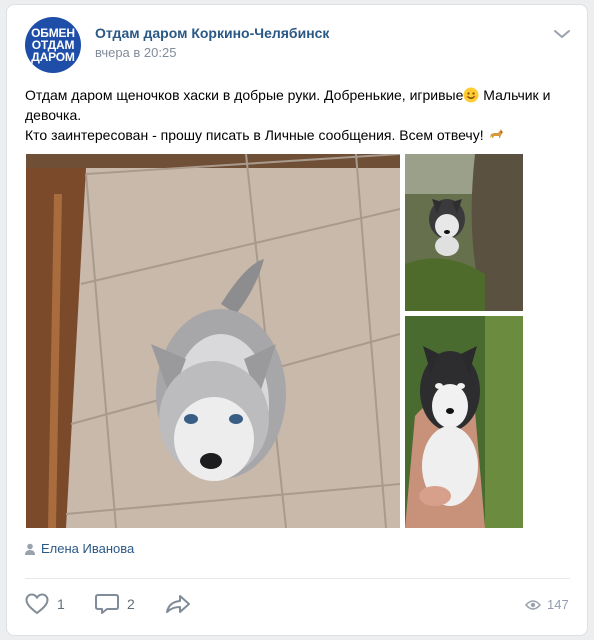 This screenshot has width=594, height=640. I want to click on views-counter: 147, so click(547, 604).